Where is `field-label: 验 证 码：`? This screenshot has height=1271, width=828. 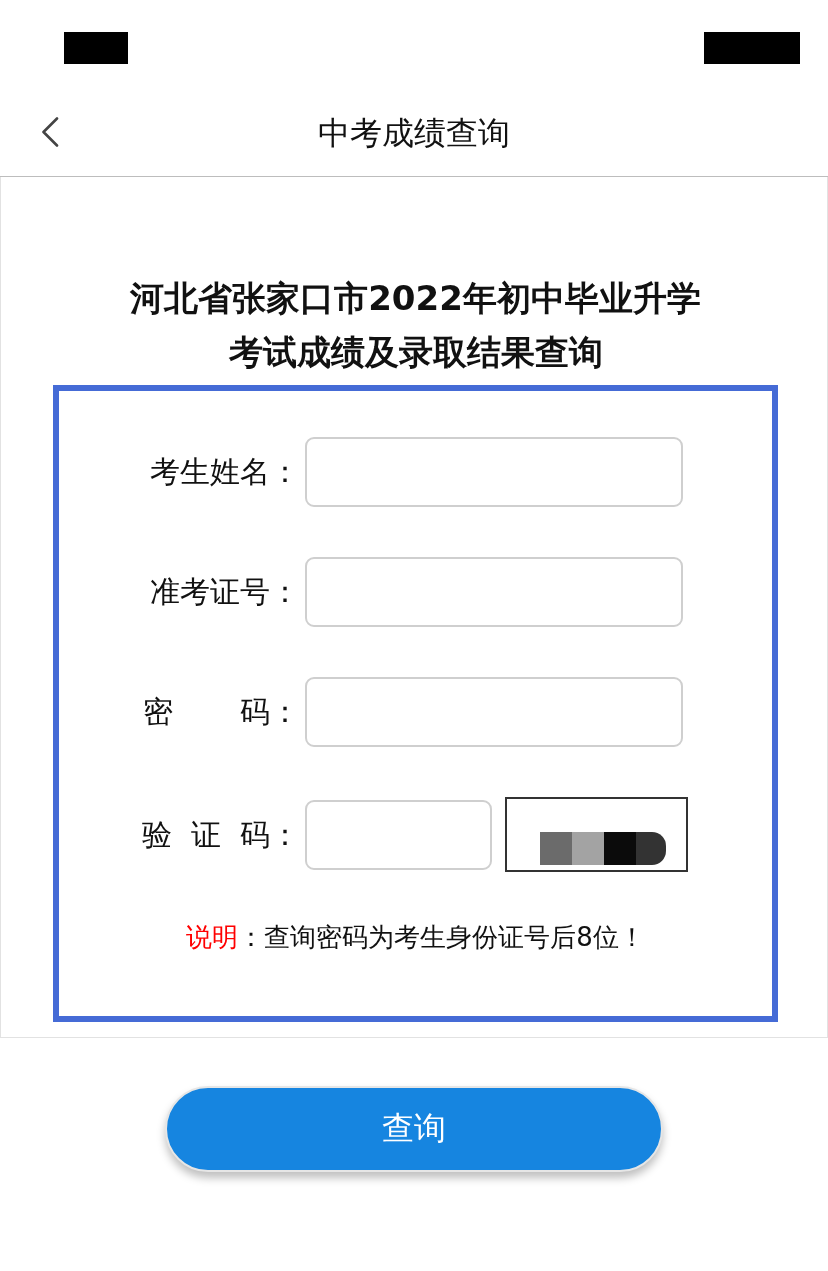 field-label: 验 证 码： is located at coordinates (220, 834).